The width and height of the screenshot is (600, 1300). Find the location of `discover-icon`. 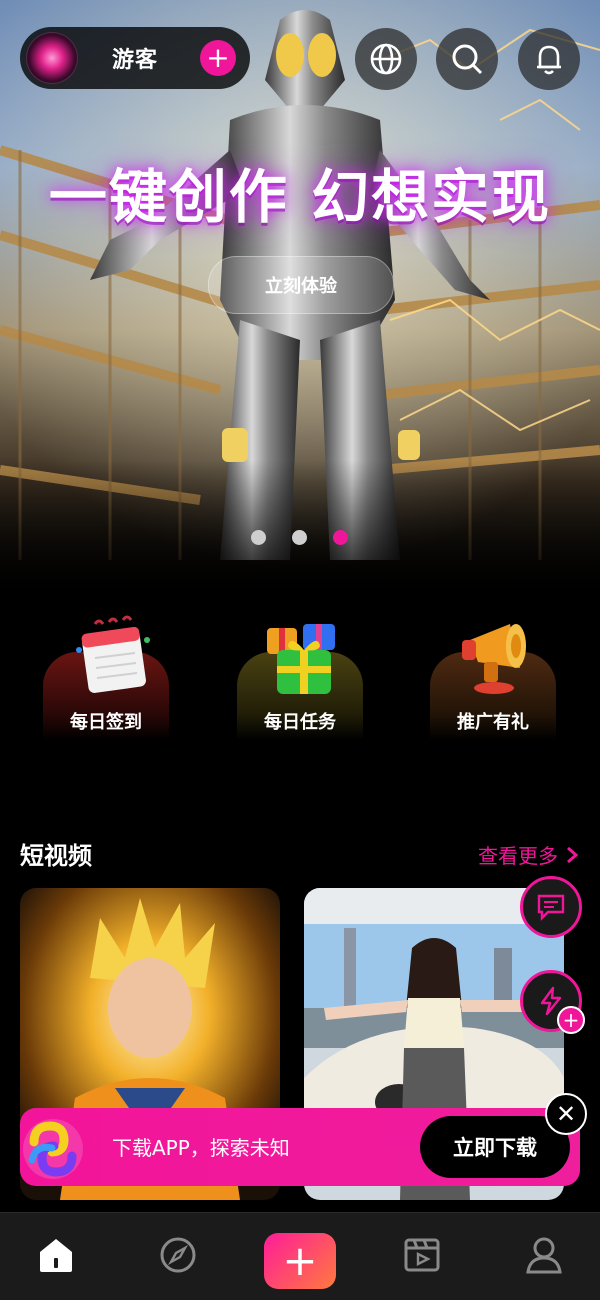

discover-icon is located at coordinates (178, 1255).